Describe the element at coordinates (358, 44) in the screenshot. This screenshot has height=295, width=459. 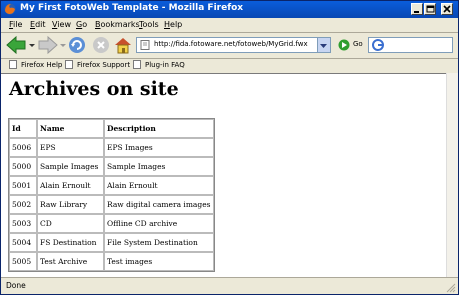
I see `go-button-label: Go` at that location.